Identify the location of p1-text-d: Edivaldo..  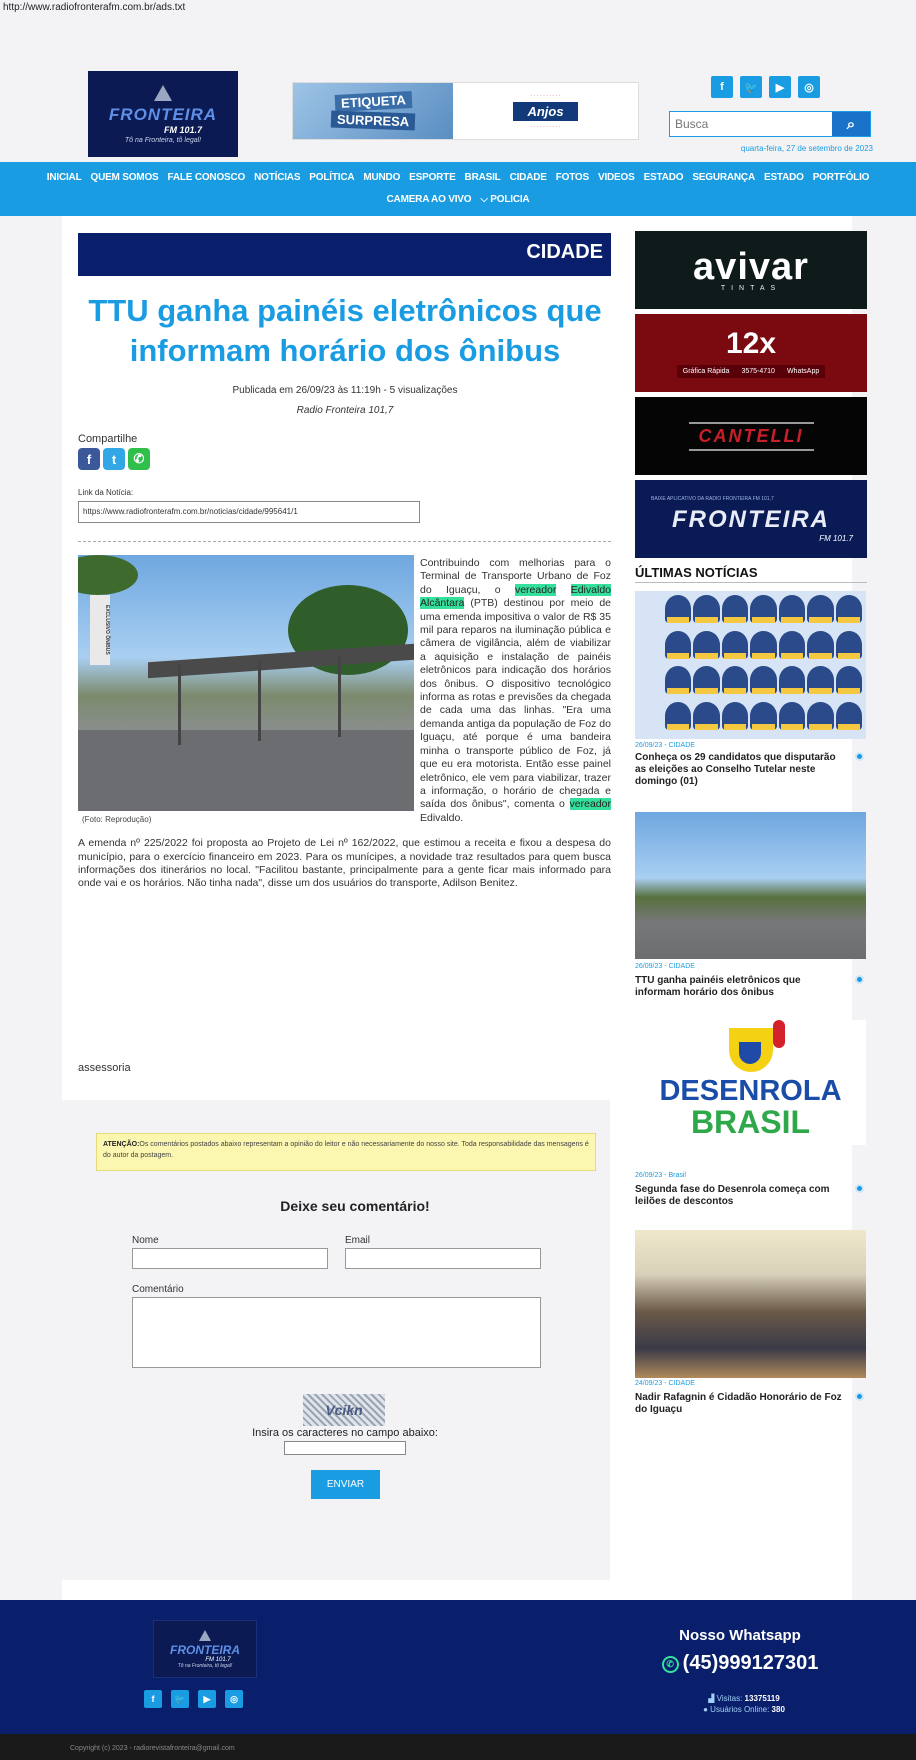
(442, 817).